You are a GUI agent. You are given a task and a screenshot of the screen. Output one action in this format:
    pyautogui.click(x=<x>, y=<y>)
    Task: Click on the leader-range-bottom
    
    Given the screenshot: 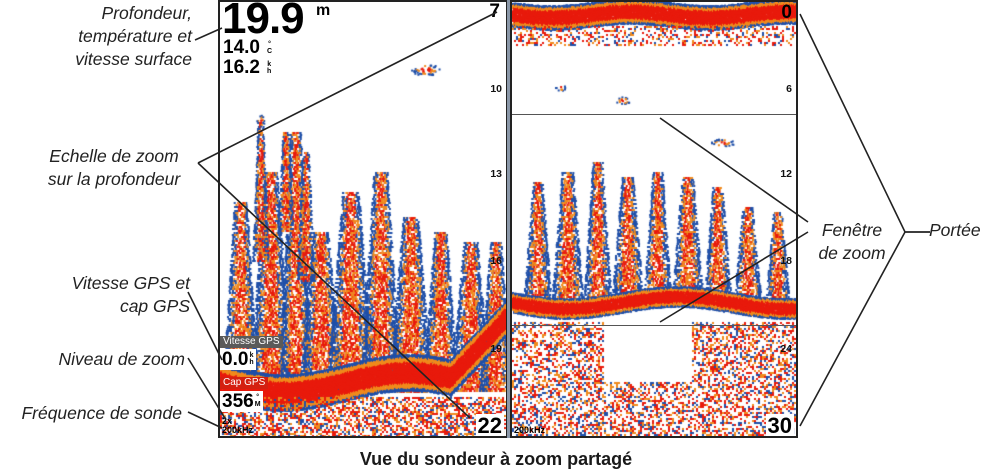 What is the action you would take?
    pyautogui.click(x=864, y=329)
    